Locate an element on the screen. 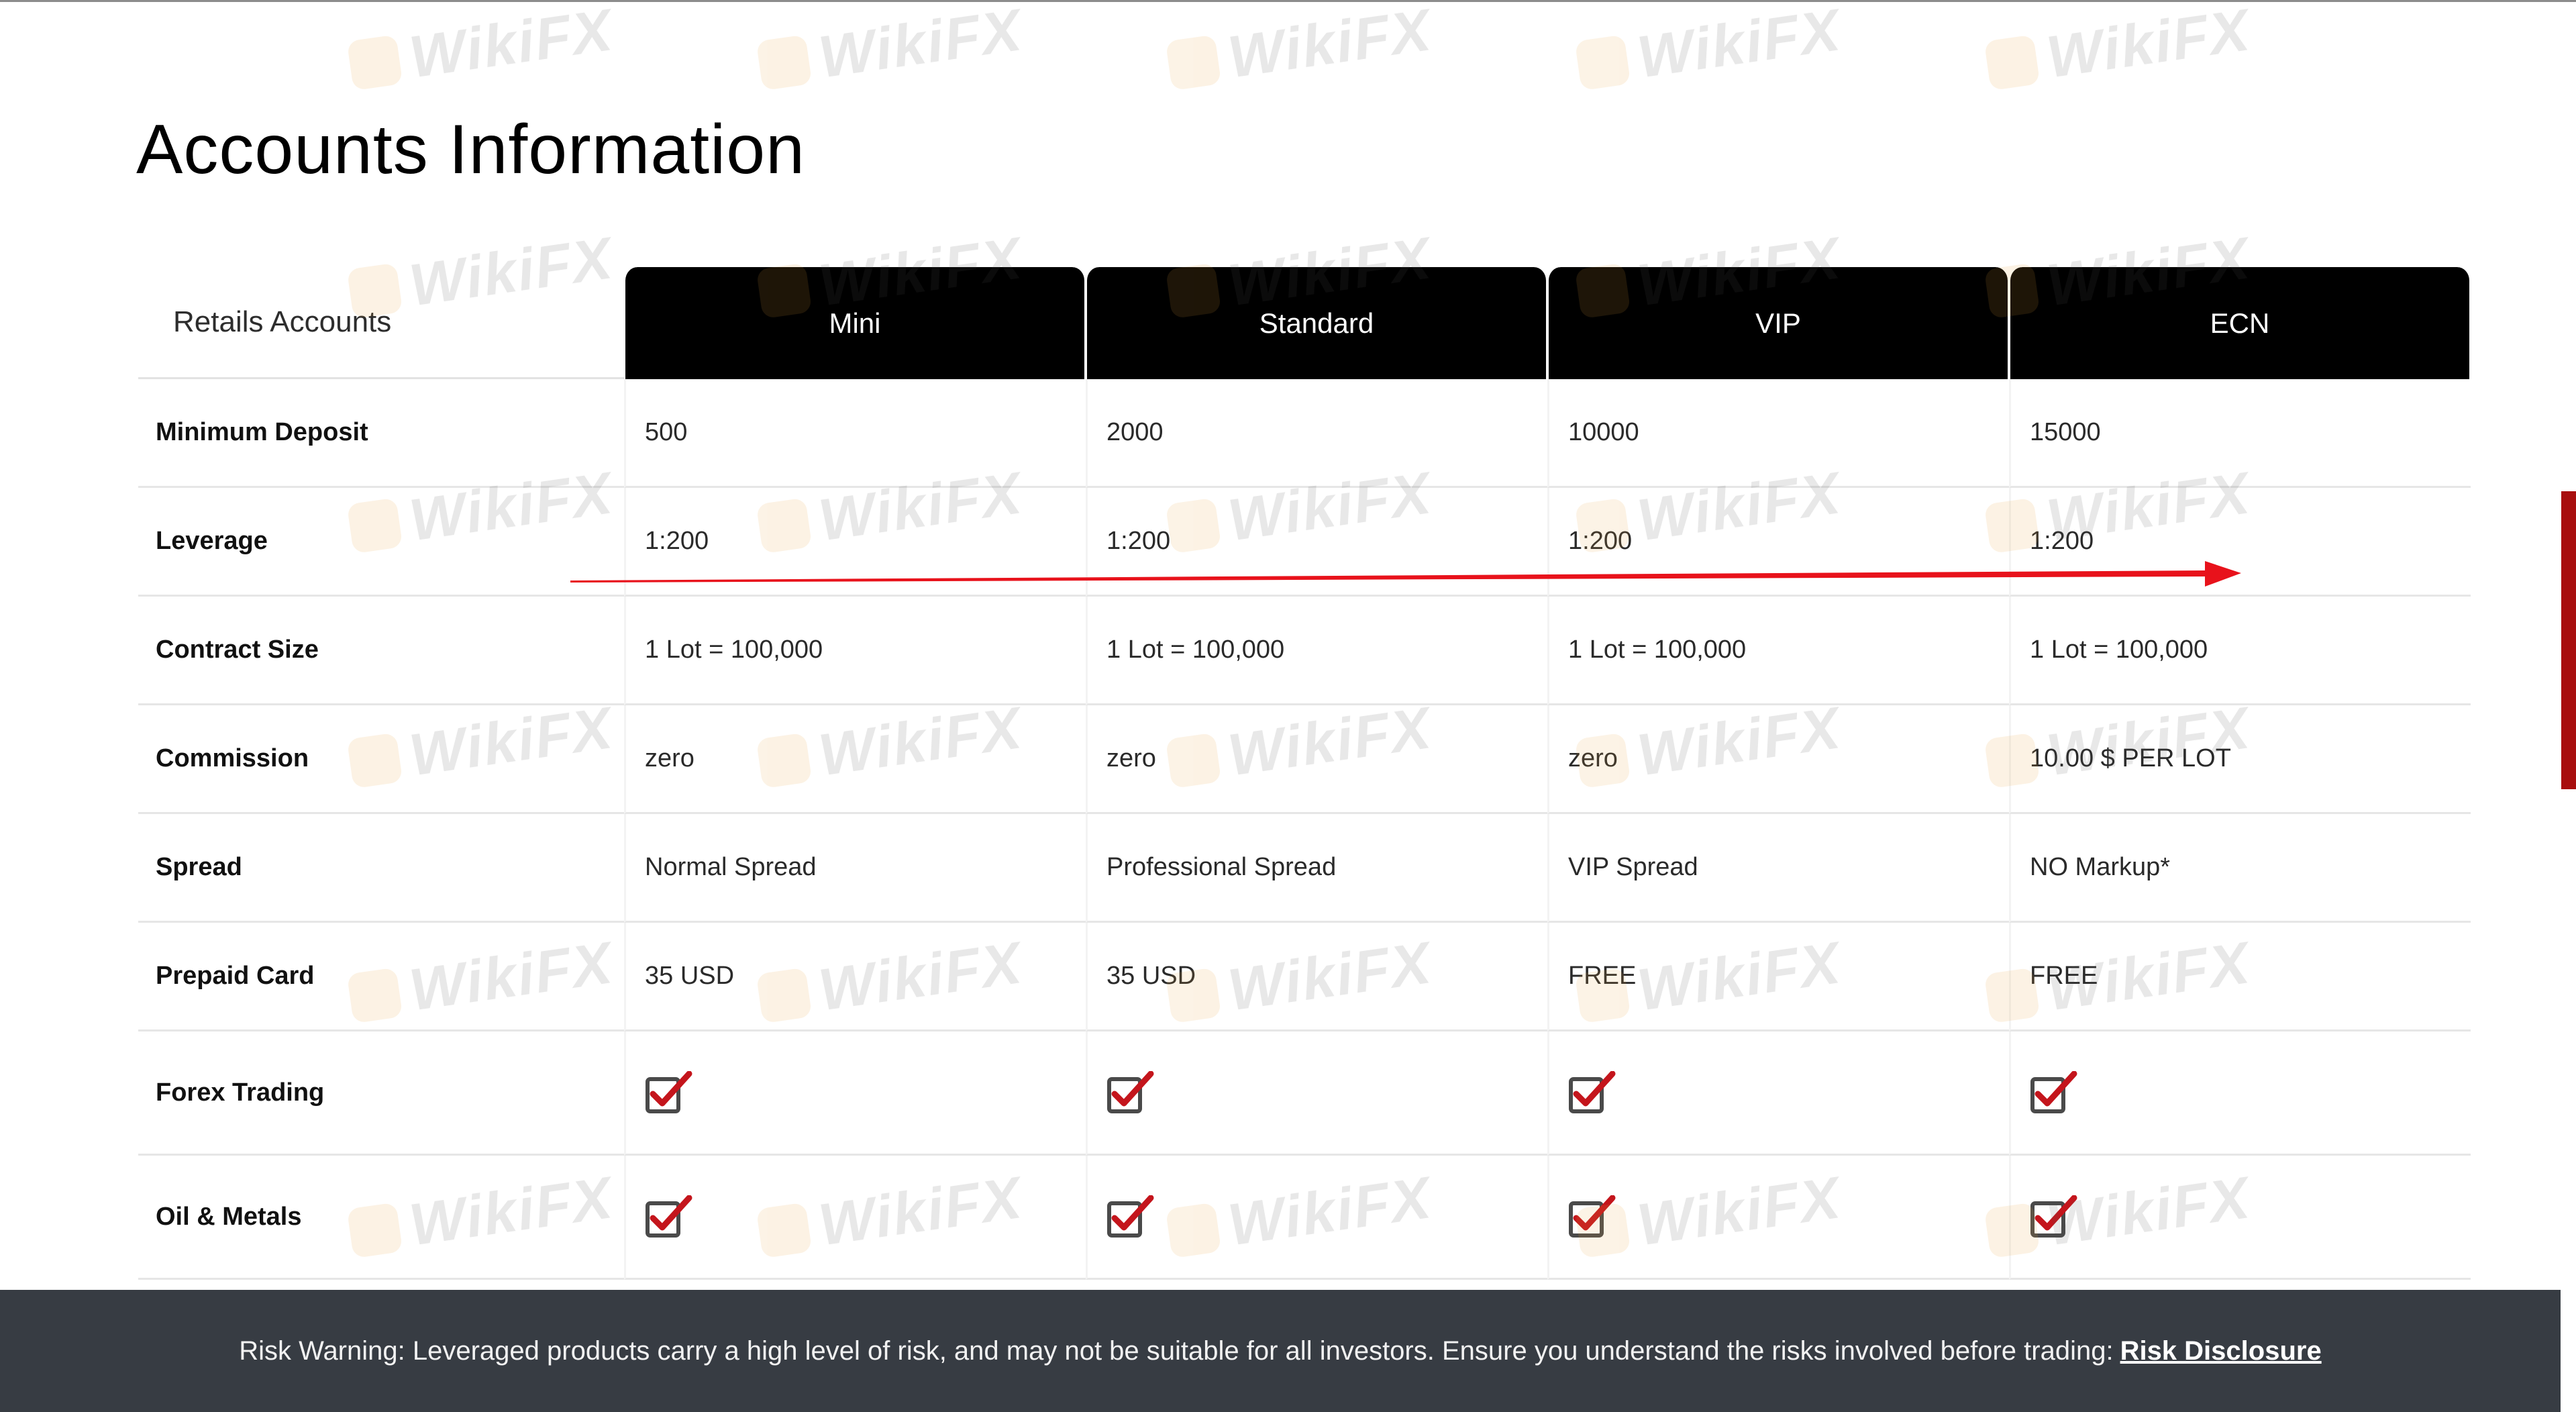 This screenshot has height=1412, width=2576. row-label: Commission is located at coordinates (381, 760).